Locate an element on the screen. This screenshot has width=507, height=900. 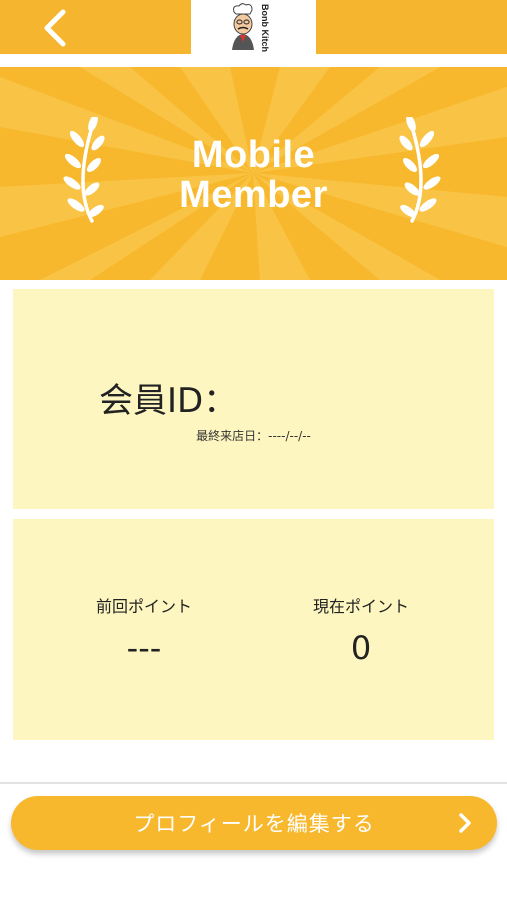
back-button is located at coordinates (54, 28).